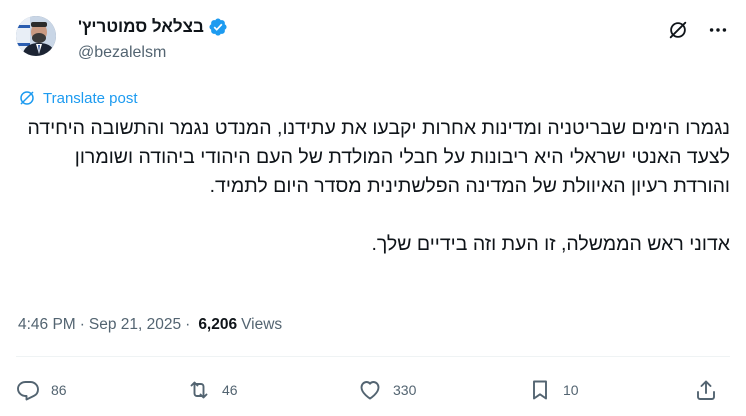 This screenshot has height=416, width=746. What do you see at coordinates (59, 390) in the screenshot?
I see `reply-count: 86` at bounding box center [59, 390].